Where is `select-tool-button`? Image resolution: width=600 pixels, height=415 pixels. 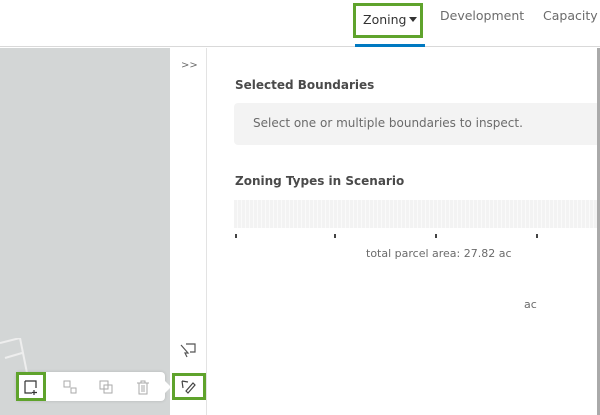 select-tool-button is located at coordinates (188, 350).